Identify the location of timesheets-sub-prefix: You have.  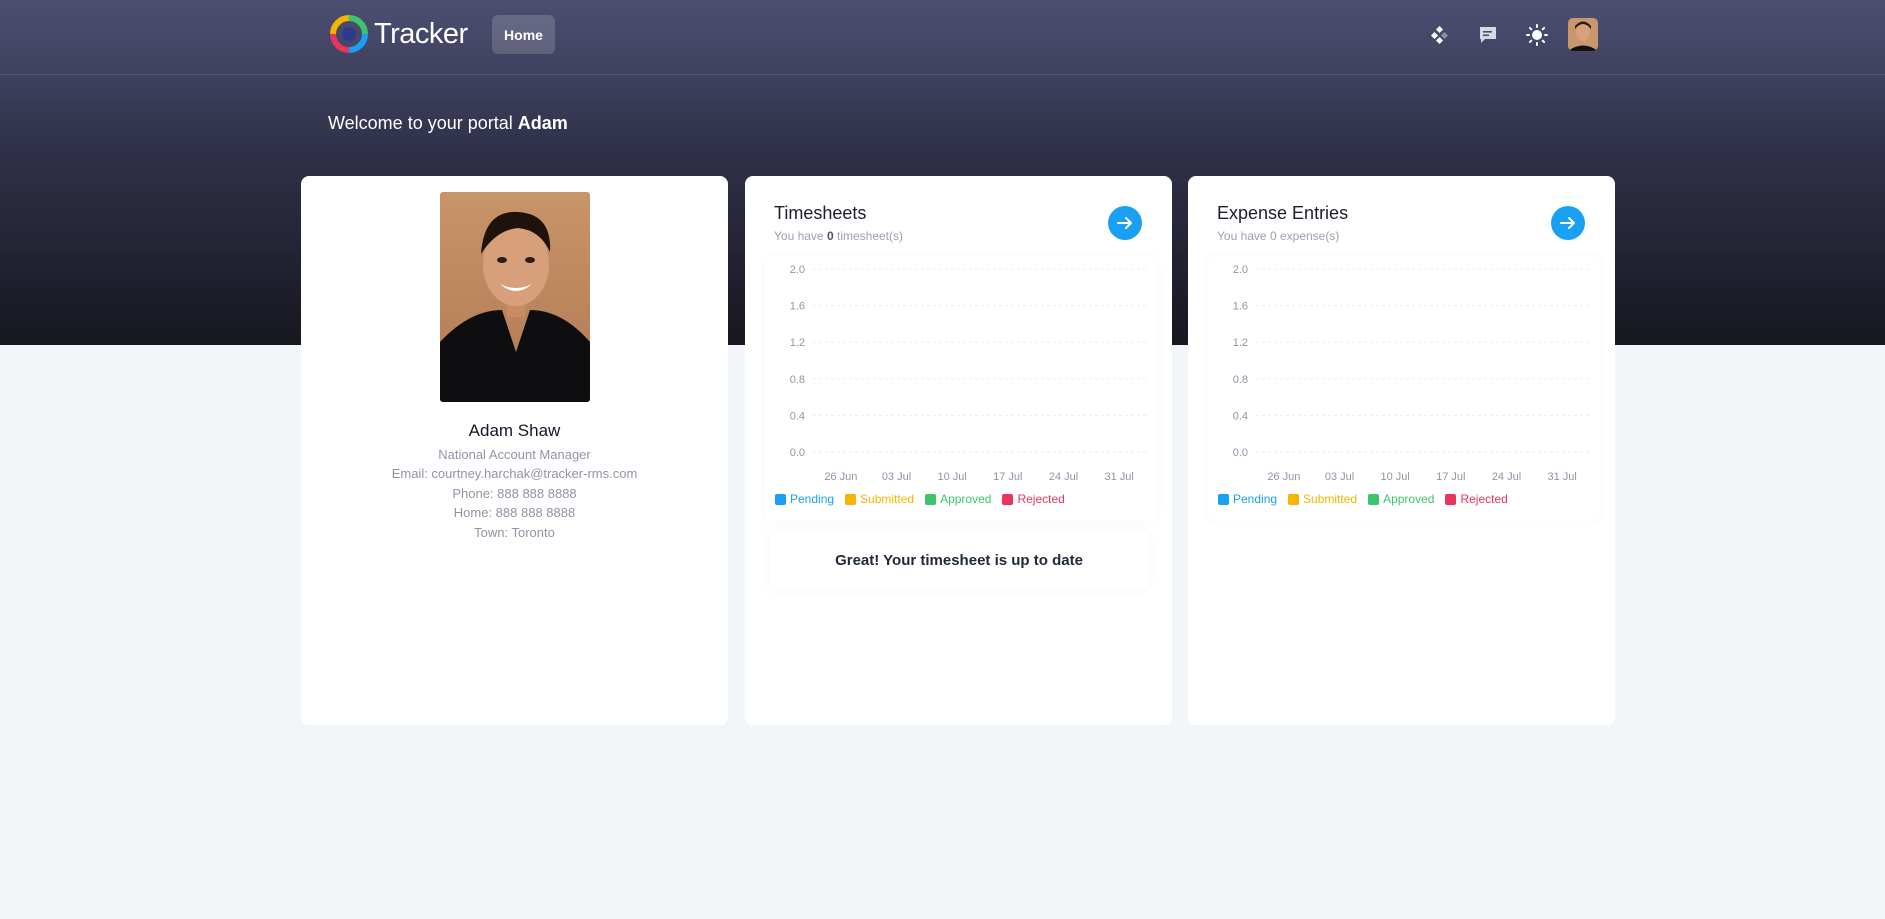
(799, 236).